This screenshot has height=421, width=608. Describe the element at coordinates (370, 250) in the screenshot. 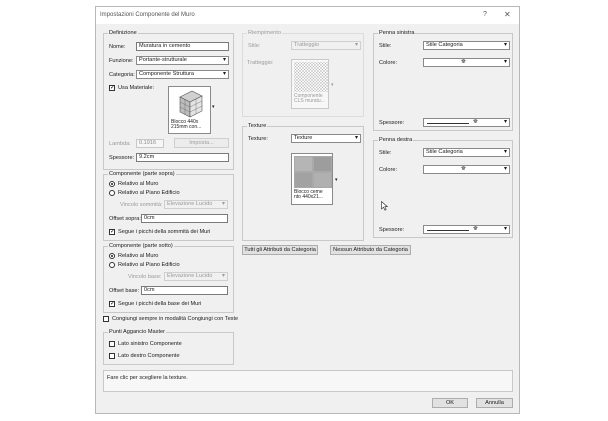

I see `no-attributes-from-category-button: Nessun Attributo da Categoria` at that location.